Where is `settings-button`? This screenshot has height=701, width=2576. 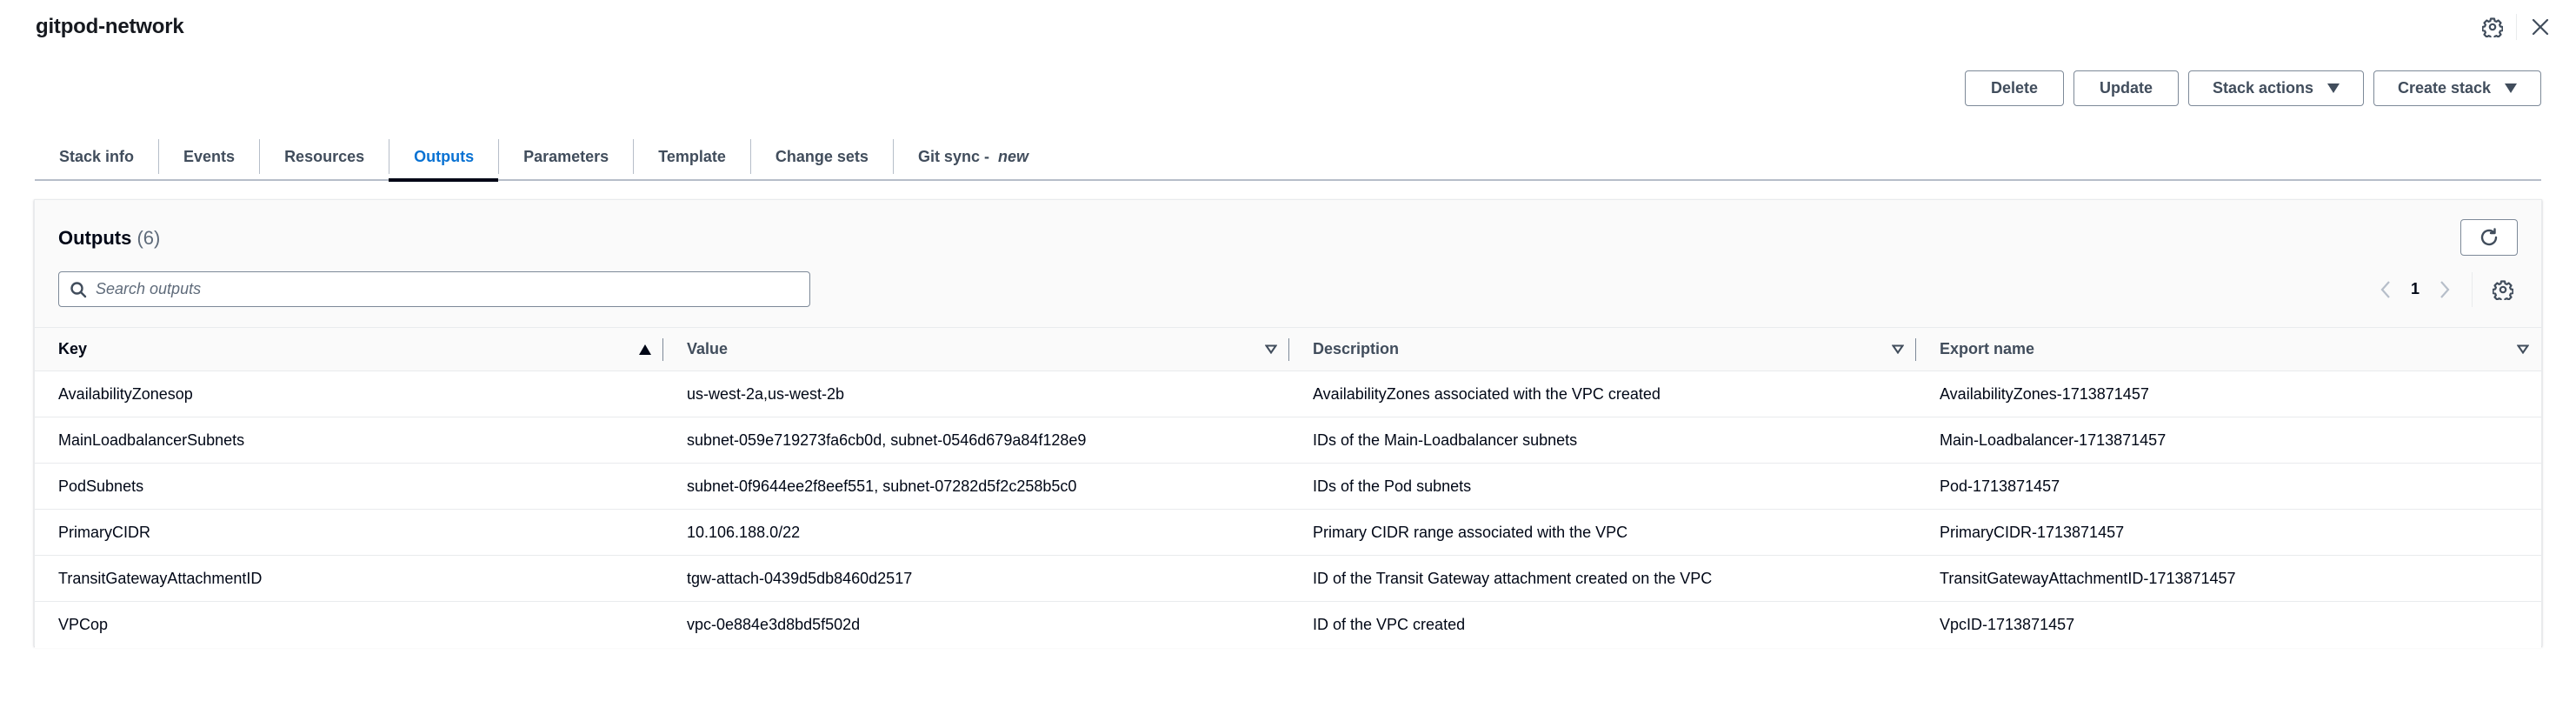 settings-button is located at coordinates (2492, 27).